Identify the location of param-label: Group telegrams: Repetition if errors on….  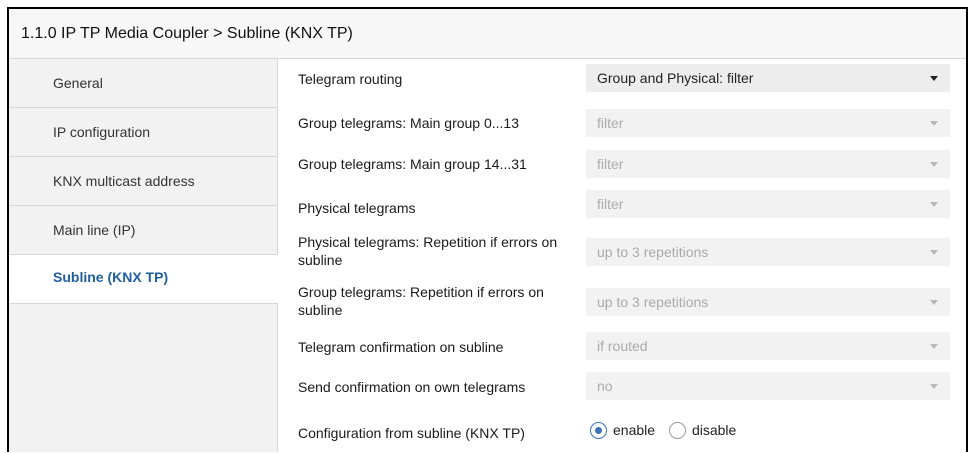
(421, 301).